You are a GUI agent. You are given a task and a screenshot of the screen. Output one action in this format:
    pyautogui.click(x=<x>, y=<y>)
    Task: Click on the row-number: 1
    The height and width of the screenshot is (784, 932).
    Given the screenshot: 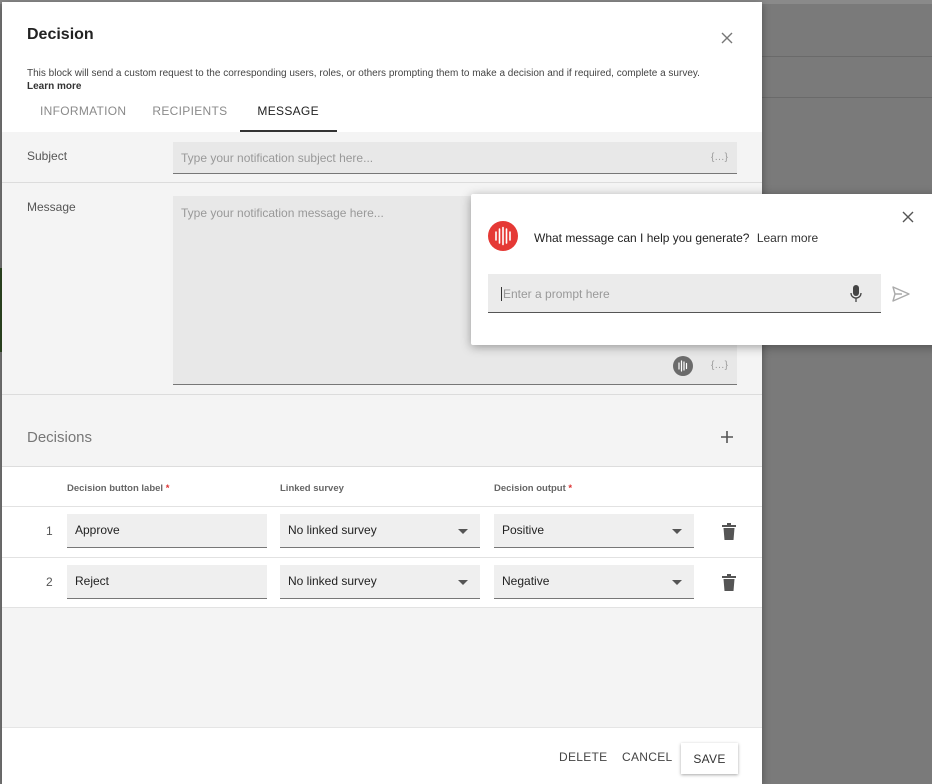 What is the action you would take?
    pyautogui.click(x=49, y=531)
    